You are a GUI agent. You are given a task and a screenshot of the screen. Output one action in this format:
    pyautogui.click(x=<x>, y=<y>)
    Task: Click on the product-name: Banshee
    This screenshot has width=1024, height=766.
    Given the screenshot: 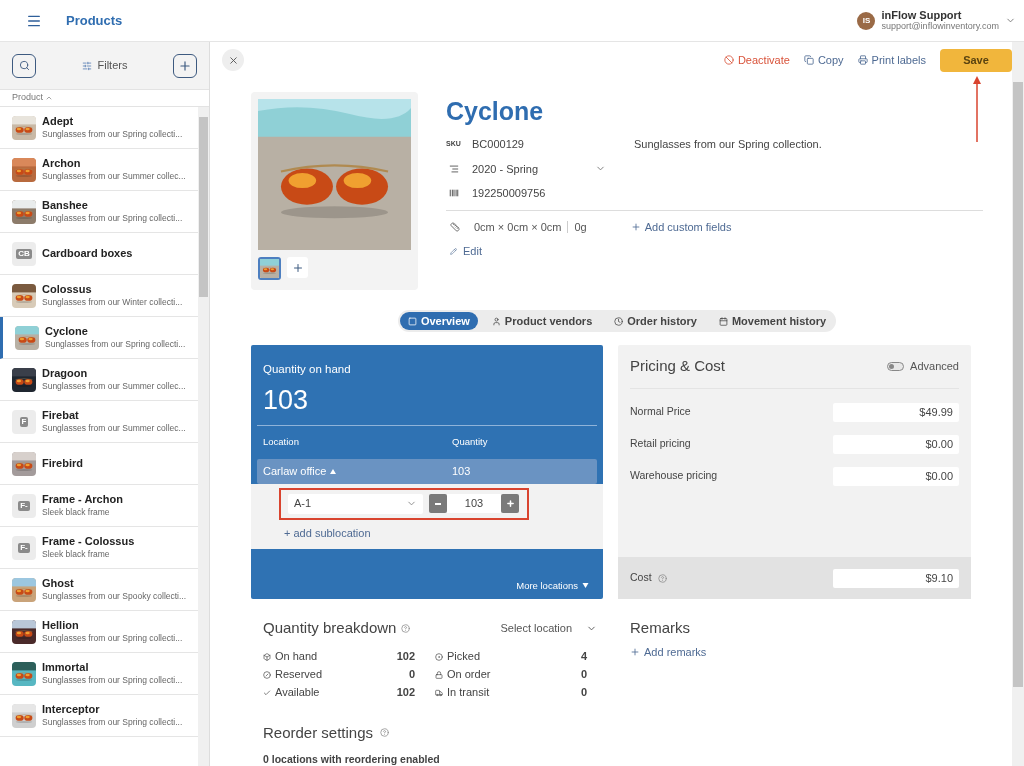 What is the action you would take?
    pyautogui.click(x=65, y=205)
    